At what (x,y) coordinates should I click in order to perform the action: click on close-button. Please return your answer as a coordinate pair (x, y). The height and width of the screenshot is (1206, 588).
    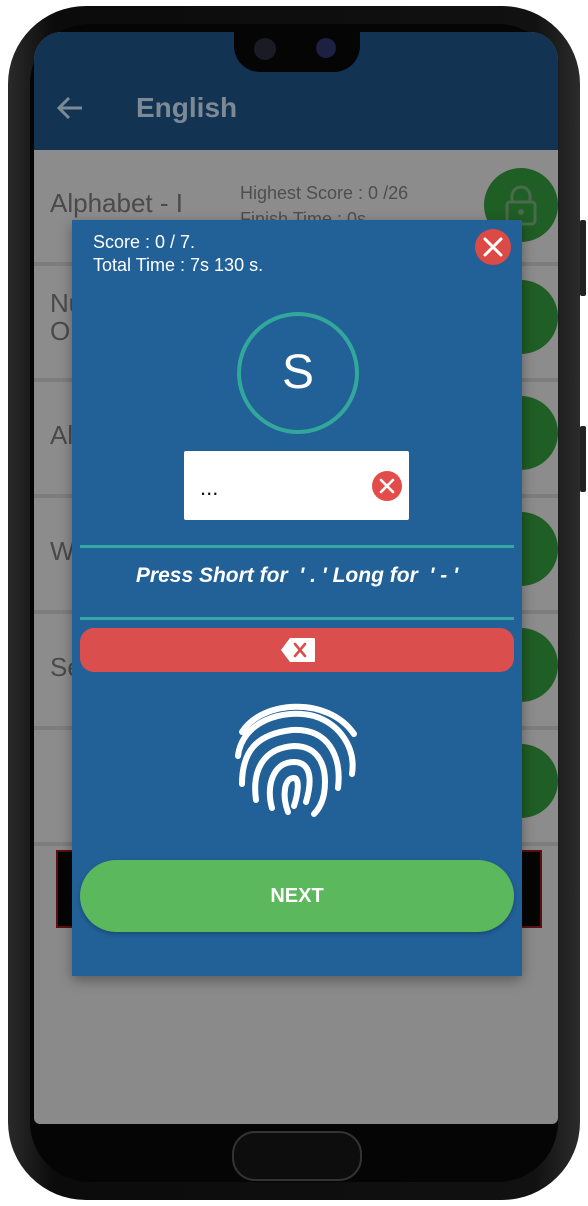
    Looking at the image, I should click on (493, 247).